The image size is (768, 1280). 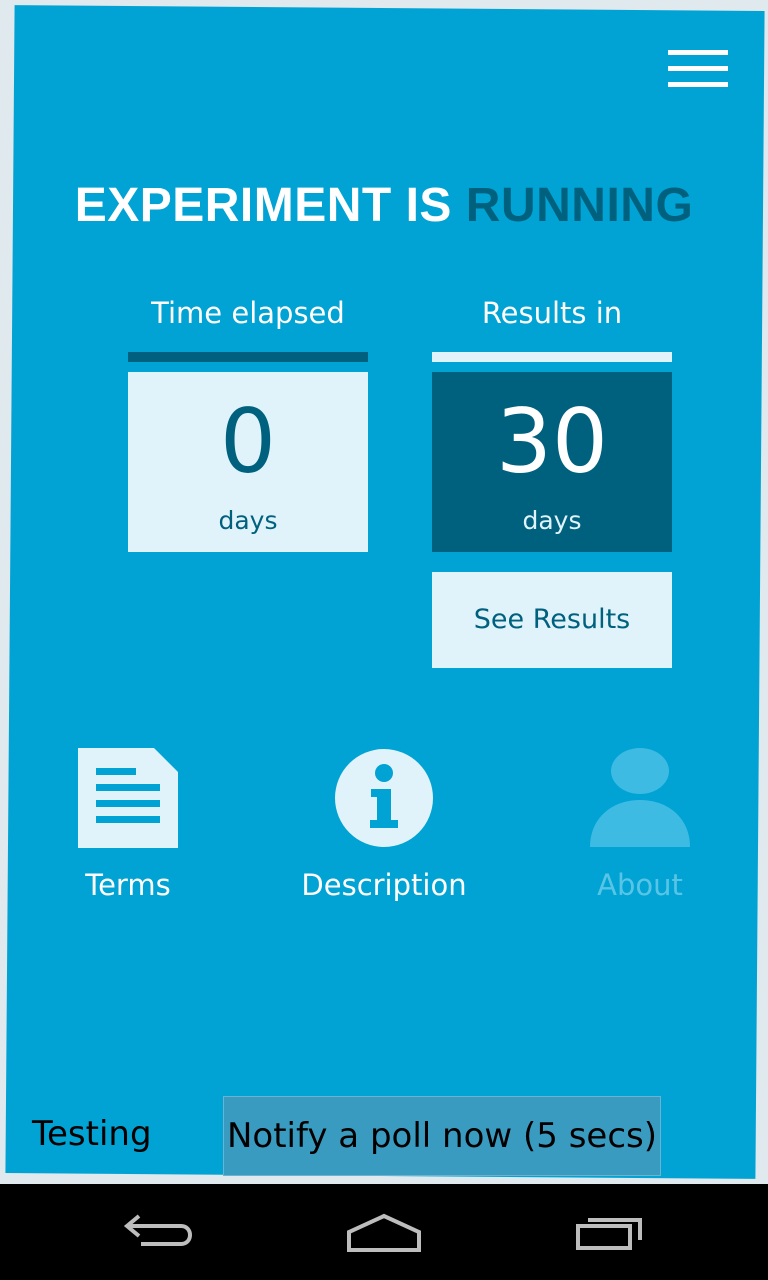 What do you see at coordinates (384, 885) in the screenshot?
I see `description-label: Description` at bounding box center [384, 885].